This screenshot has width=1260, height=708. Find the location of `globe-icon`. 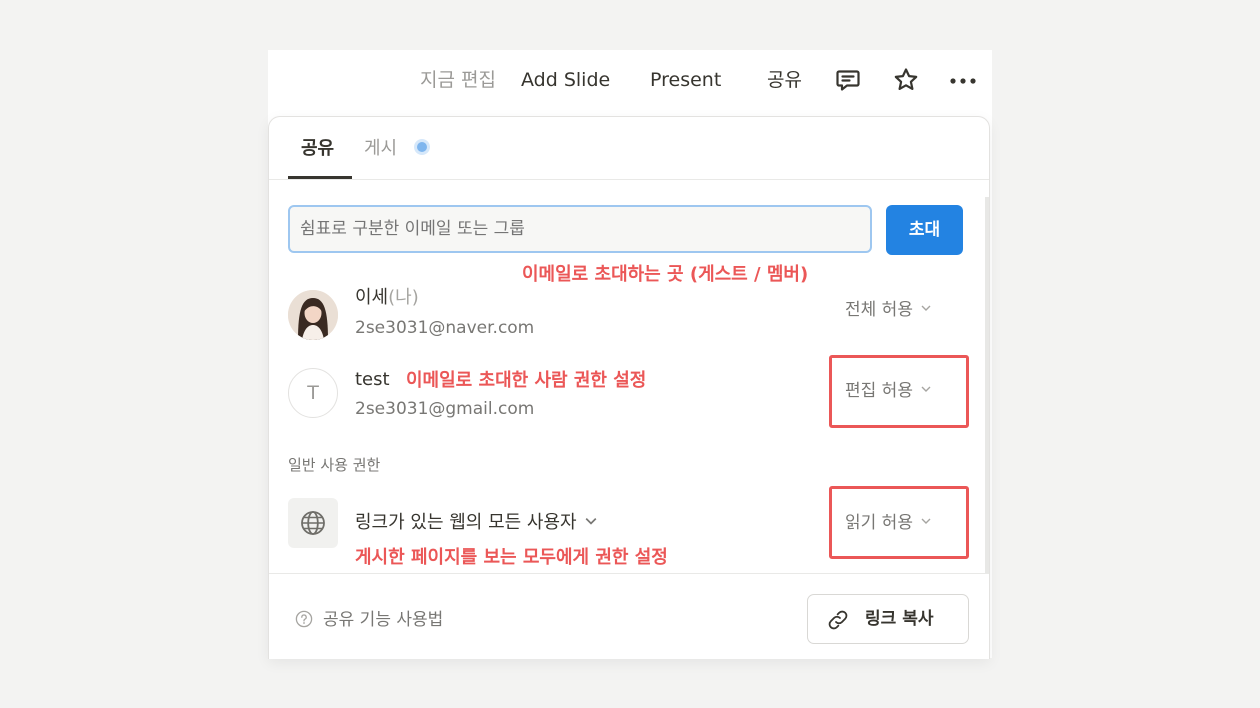

globe-icon is located at coordinates (313, 523).